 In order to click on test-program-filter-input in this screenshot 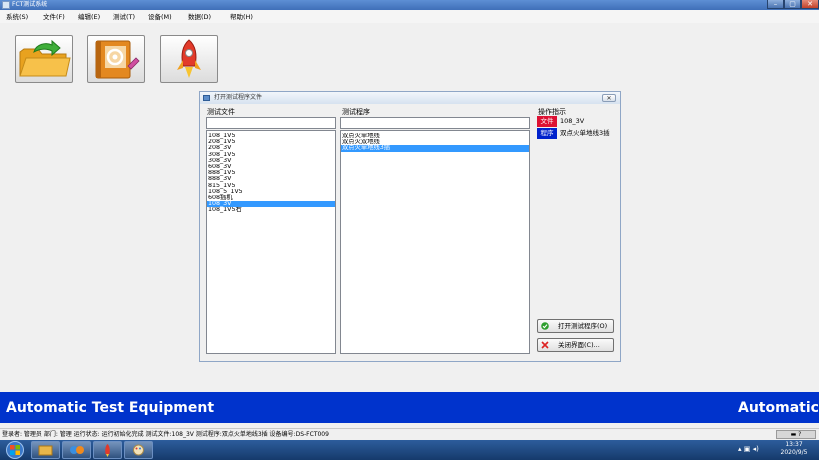, I will do `click(435, 123)`.